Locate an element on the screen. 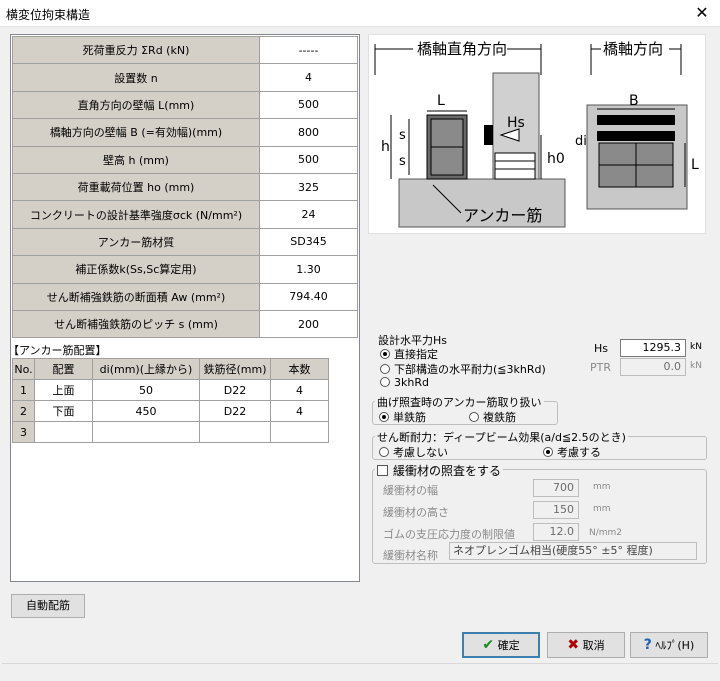 Image resolution: width=720 pixels, height=681 pixels. radio-substructure-indicator is located at coordinates (385, 369).